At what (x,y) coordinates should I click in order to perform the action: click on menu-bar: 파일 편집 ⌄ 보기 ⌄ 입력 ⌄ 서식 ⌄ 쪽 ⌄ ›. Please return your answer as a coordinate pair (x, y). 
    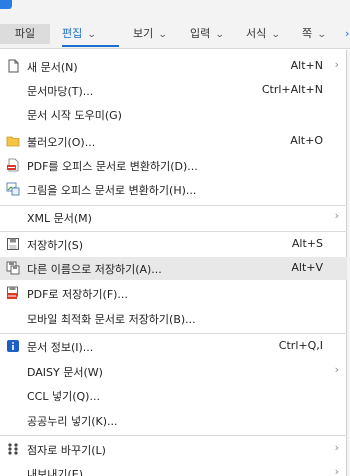
    Looking at the image, I should click on (175, 24).